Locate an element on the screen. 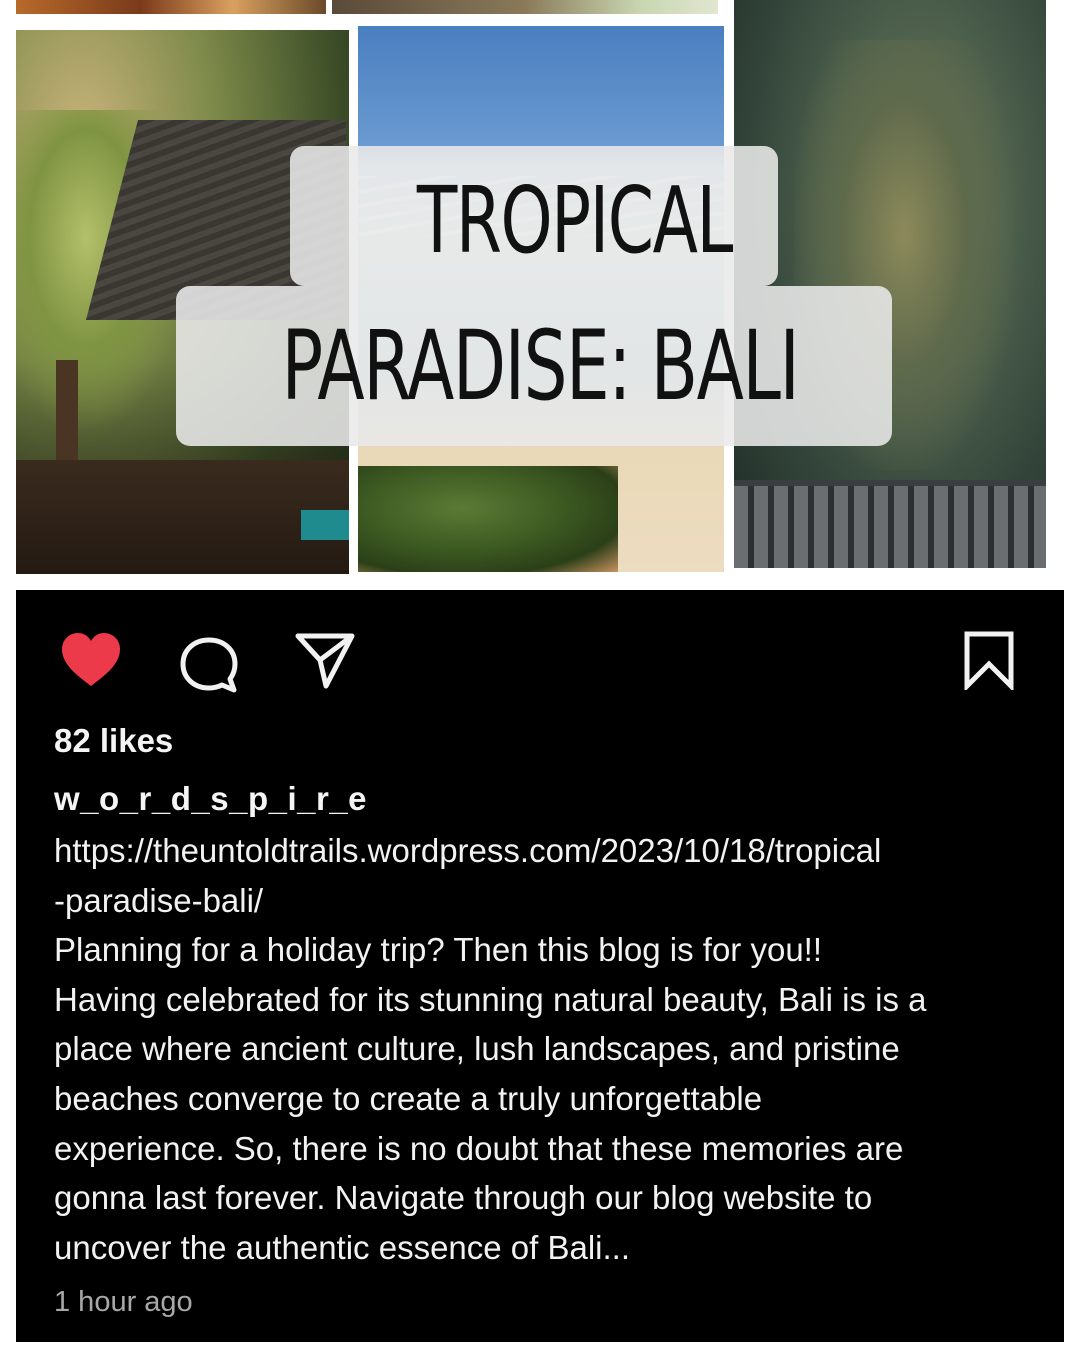  heart-icon is located at coordinates (91, 660).